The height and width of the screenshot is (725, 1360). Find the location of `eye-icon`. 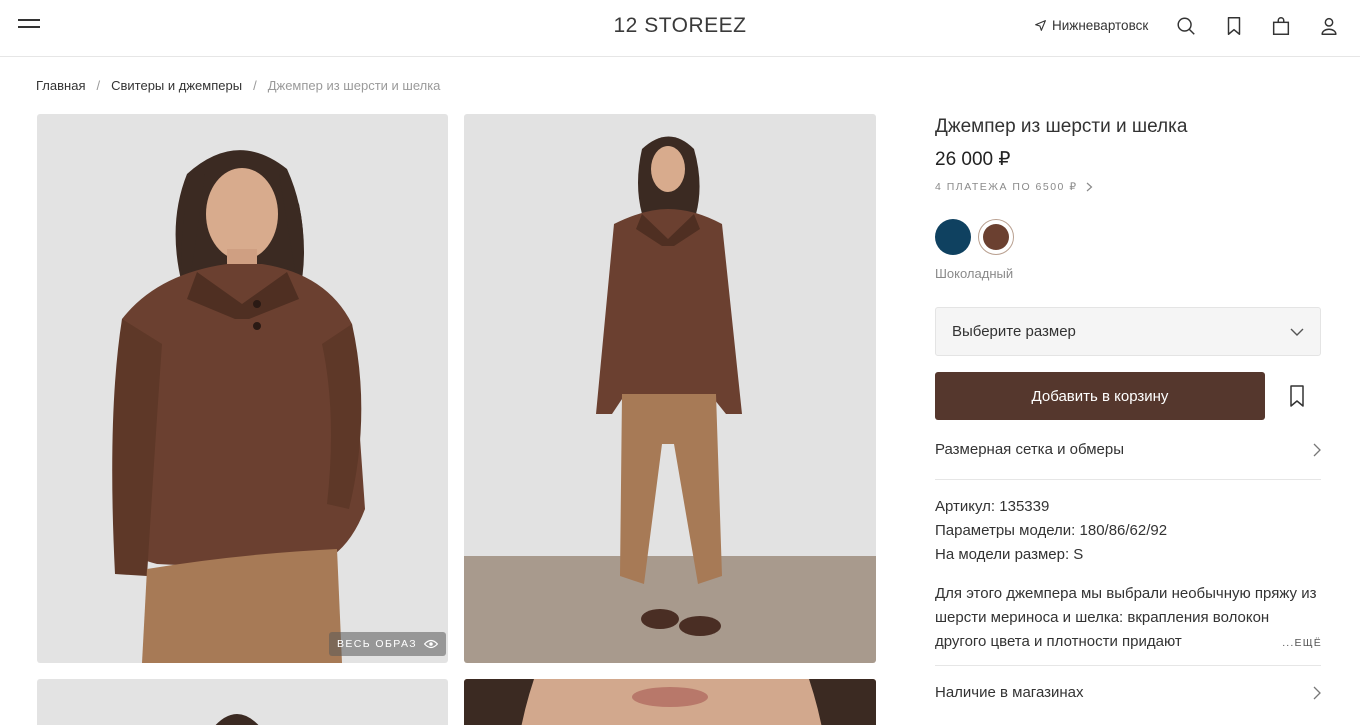

eye-icon is located at coordinates (430, 644).